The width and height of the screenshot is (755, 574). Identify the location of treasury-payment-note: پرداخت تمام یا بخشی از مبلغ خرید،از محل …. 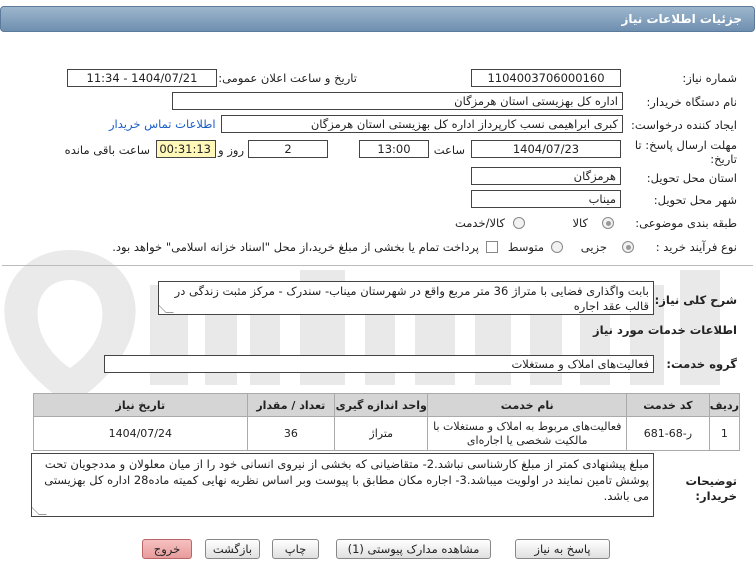
(295, 247).